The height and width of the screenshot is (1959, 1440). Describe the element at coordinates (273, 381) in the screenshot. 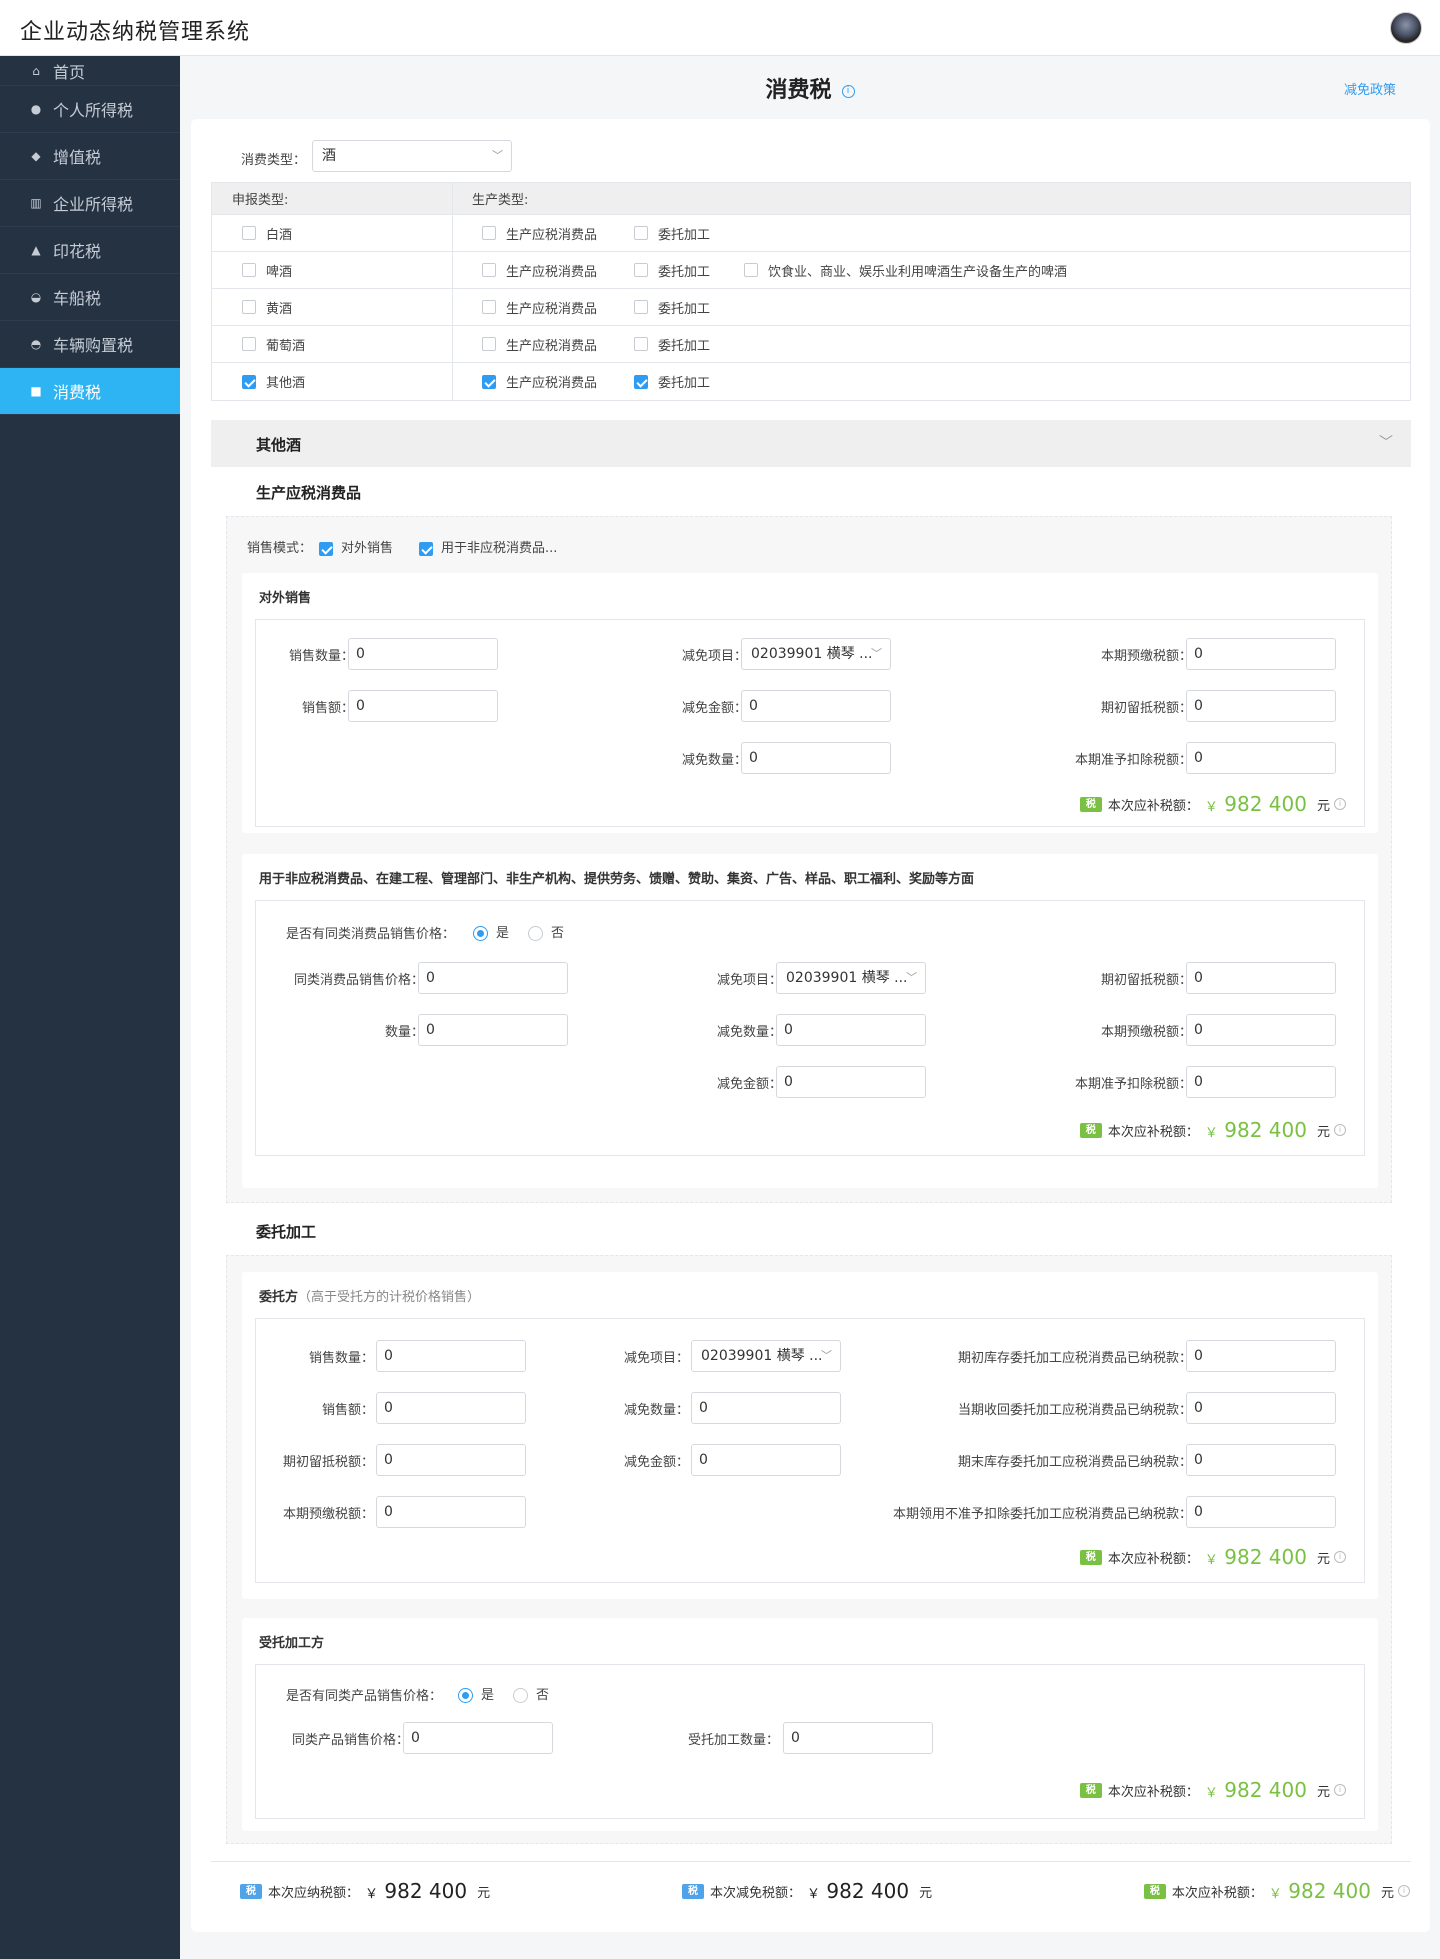

I see `row-checkbox: 其他酒` at that location.